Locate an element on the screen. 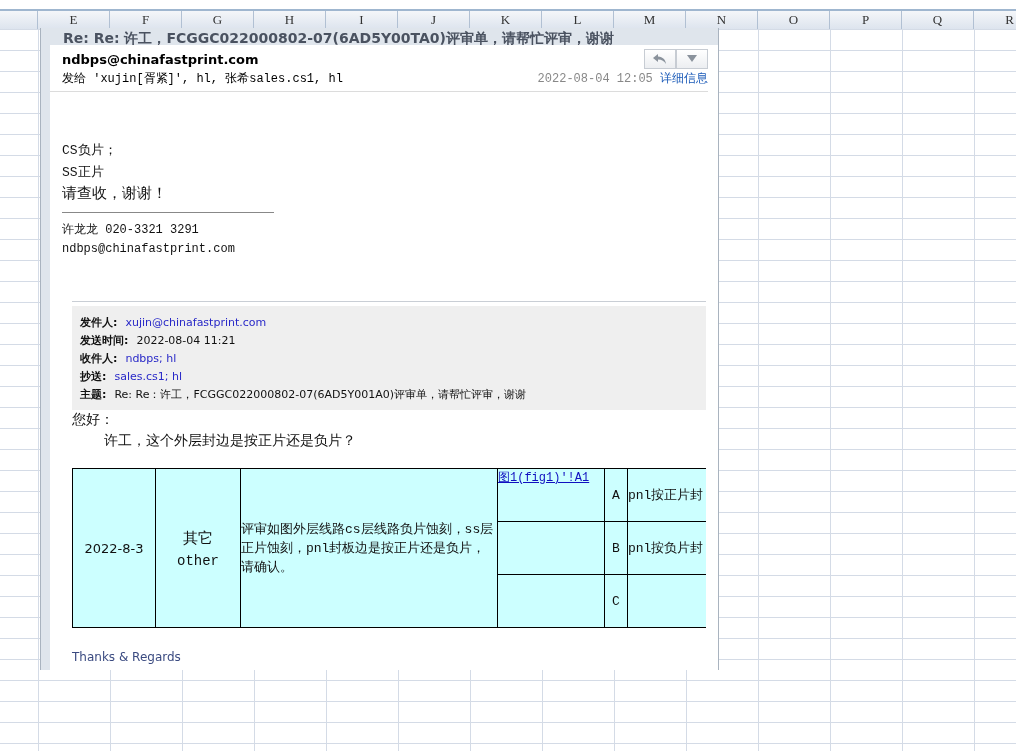 Image resolution: width=1016 pixels, height=751 pixels. body-text: CS负片； is located at coordinates (90, 151).